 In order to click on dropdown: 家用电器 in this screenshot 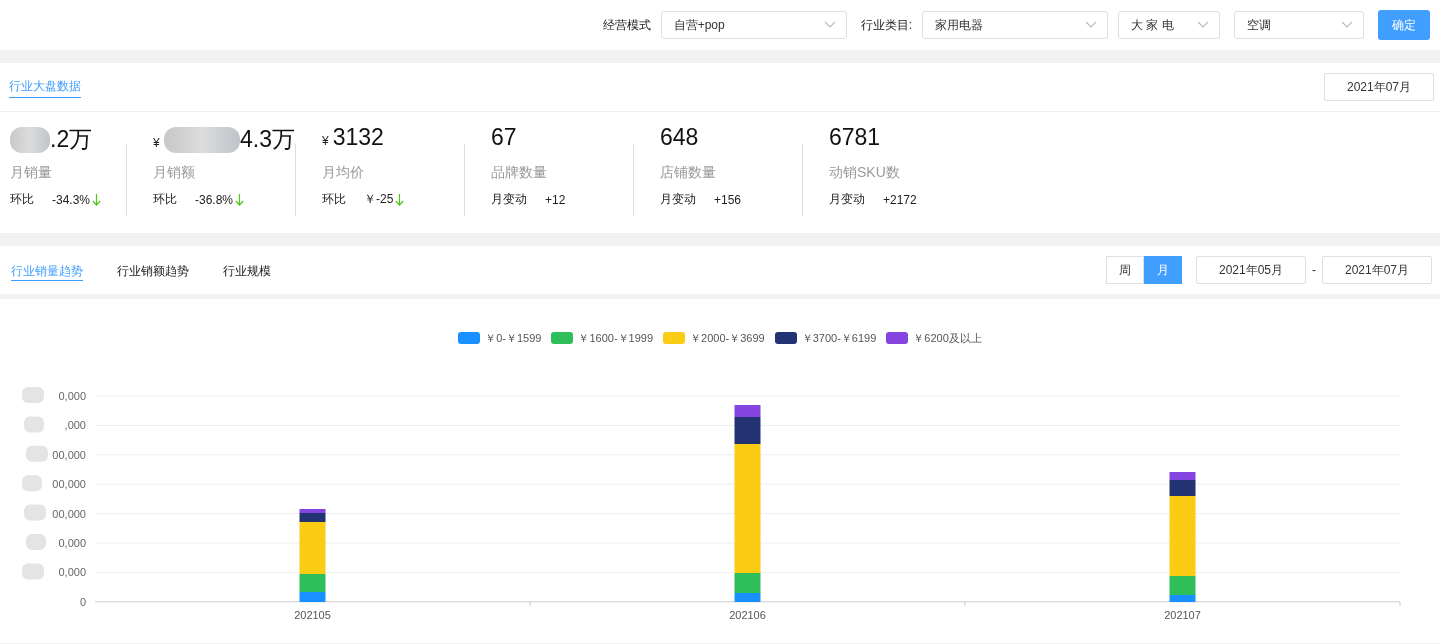, I will do `click(1015, 25)`.